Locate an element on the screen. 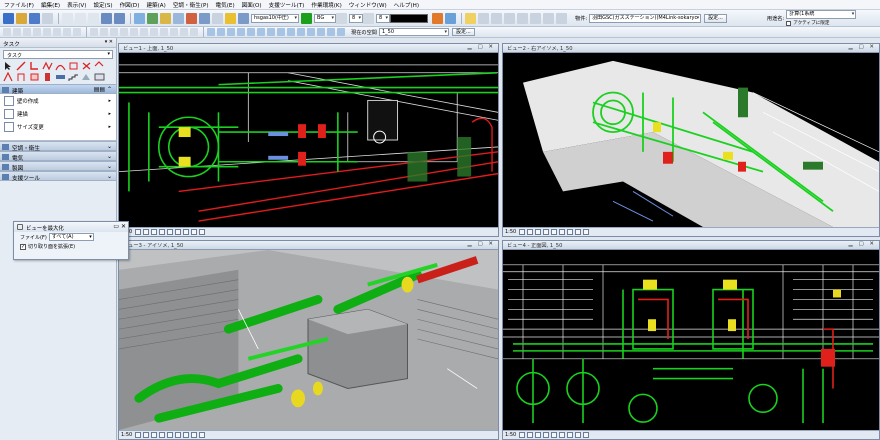 Image resolution: width=880 pixels, height=440 pixels. menu-view: 表示(V) is located at coordinates (76, 5).